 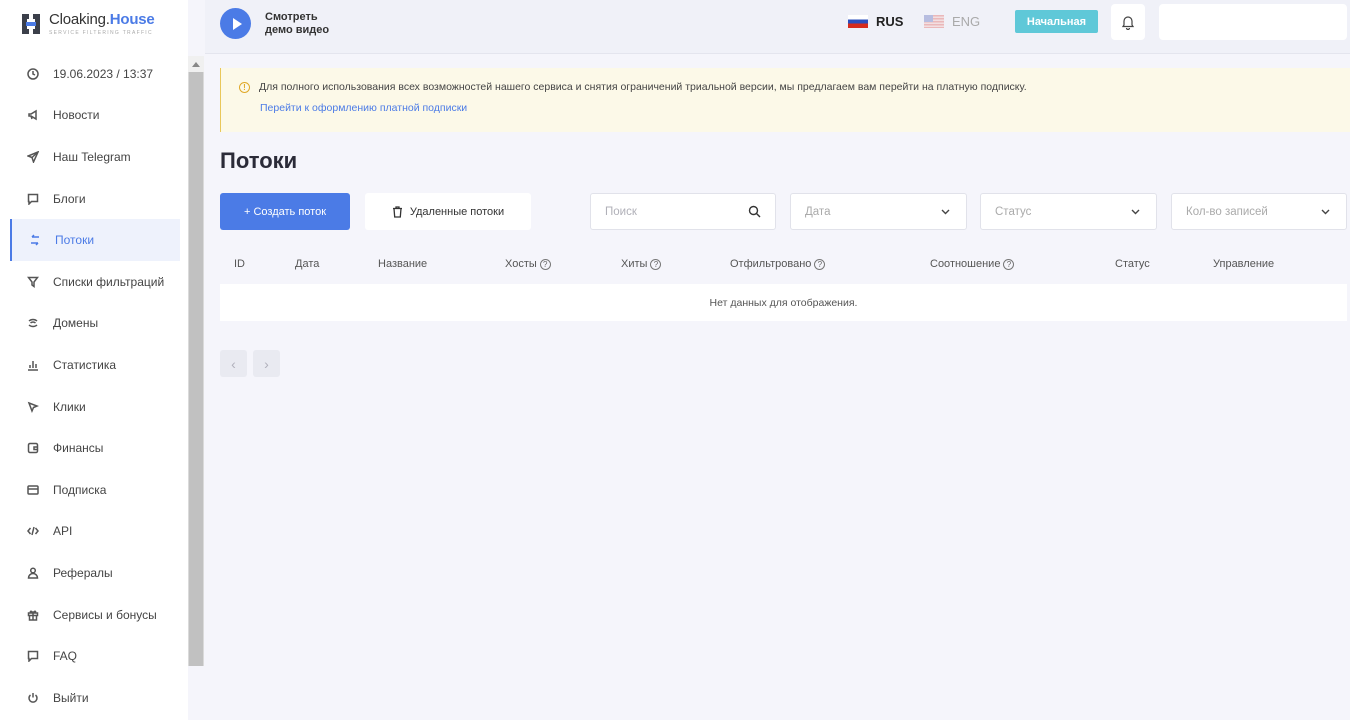 I want to click on sidebar-item-telegram: Наш Telegram, so click(x=94, y=157).